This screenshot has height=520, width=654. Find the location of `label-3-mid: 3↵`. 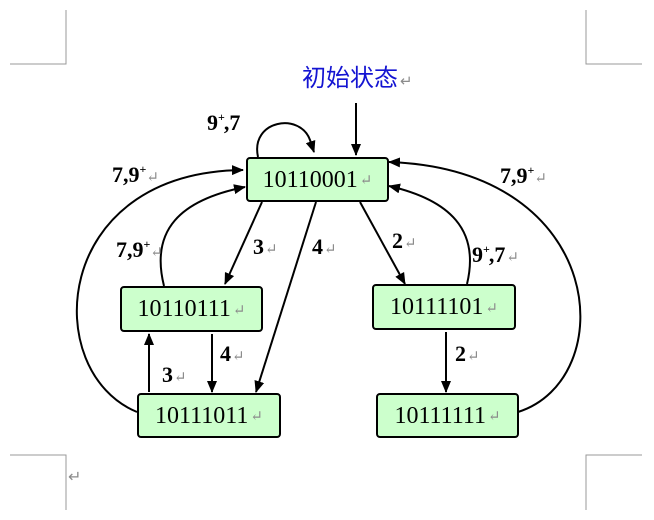

label-3-mid: 3↵ is located at coordinates (174, 374).